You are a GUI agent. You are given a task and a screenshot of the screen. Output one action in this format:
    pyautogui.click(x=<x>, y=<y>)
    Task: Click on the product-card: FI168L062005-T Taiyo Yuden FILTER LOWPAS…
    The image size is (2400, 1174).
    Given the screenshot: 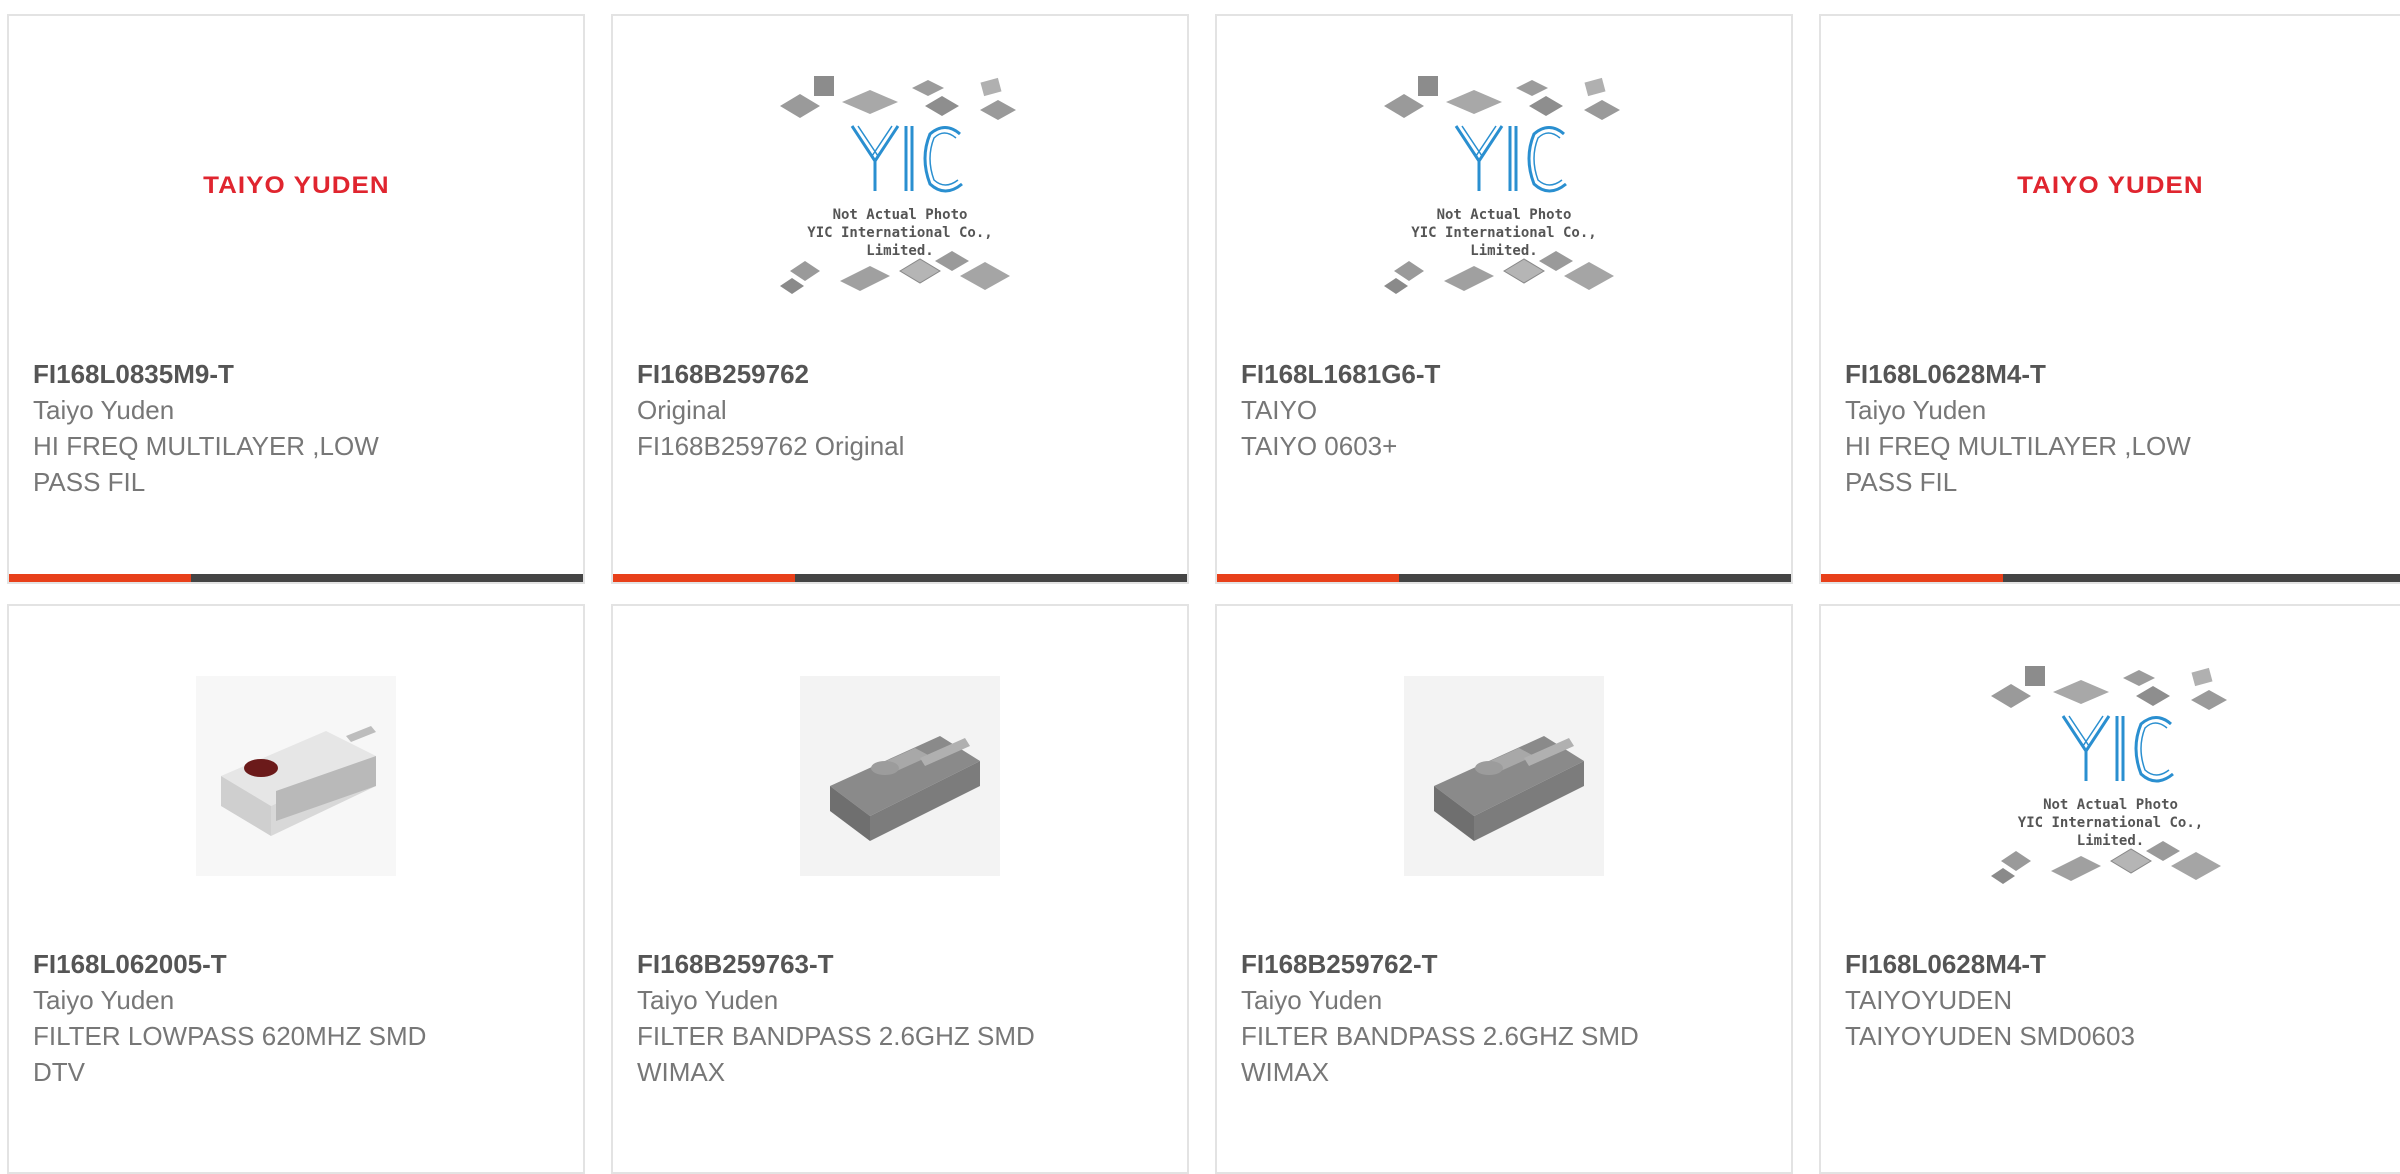 What is the action you would take?
    pyautogui.click(x=296, y=889)
    